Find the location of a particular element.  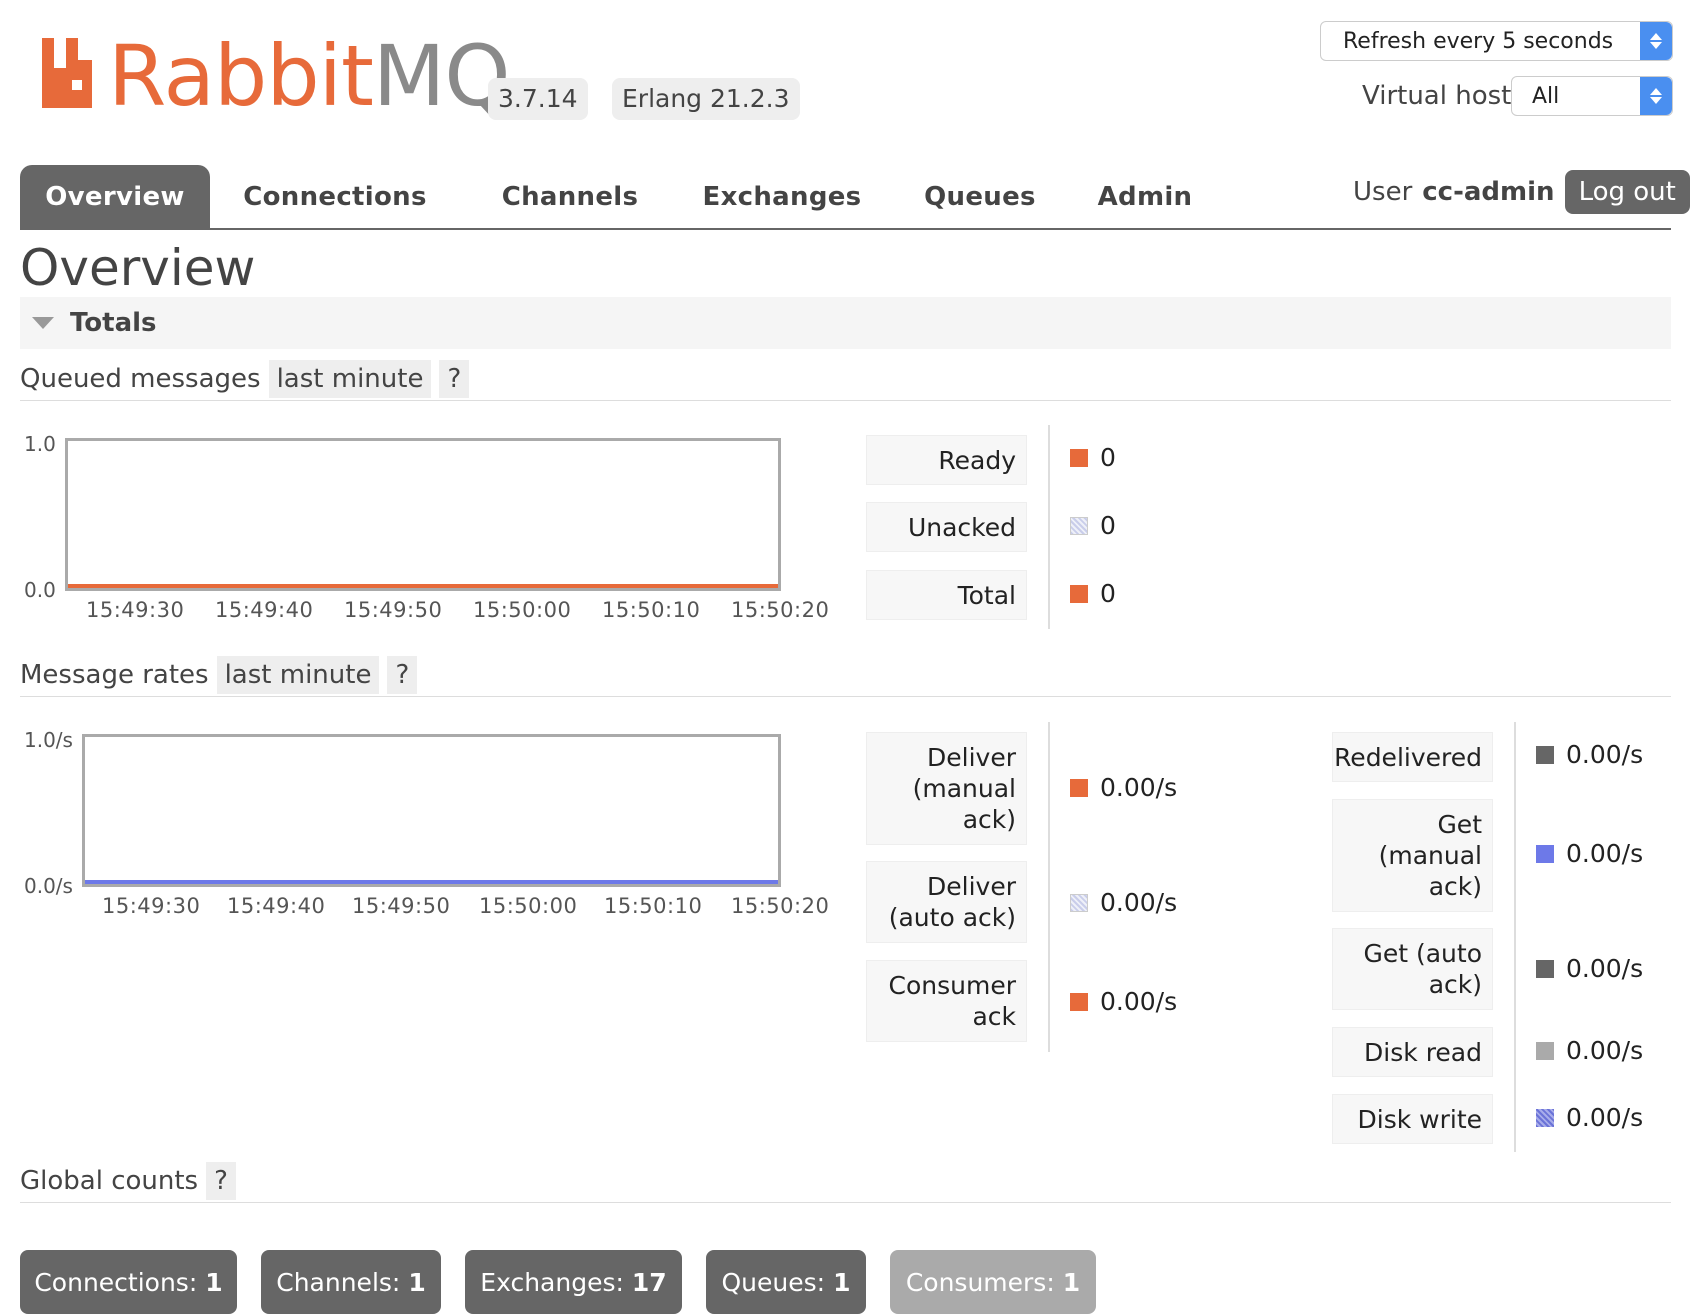

unacked-count: 0 is located at coordinates (1108, 525).